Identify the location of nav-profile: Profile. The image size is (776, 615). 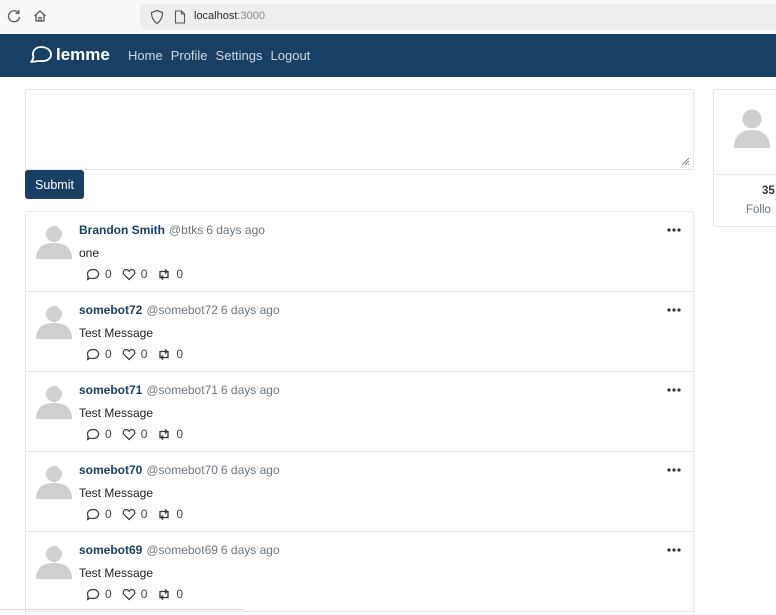
(189, 55).